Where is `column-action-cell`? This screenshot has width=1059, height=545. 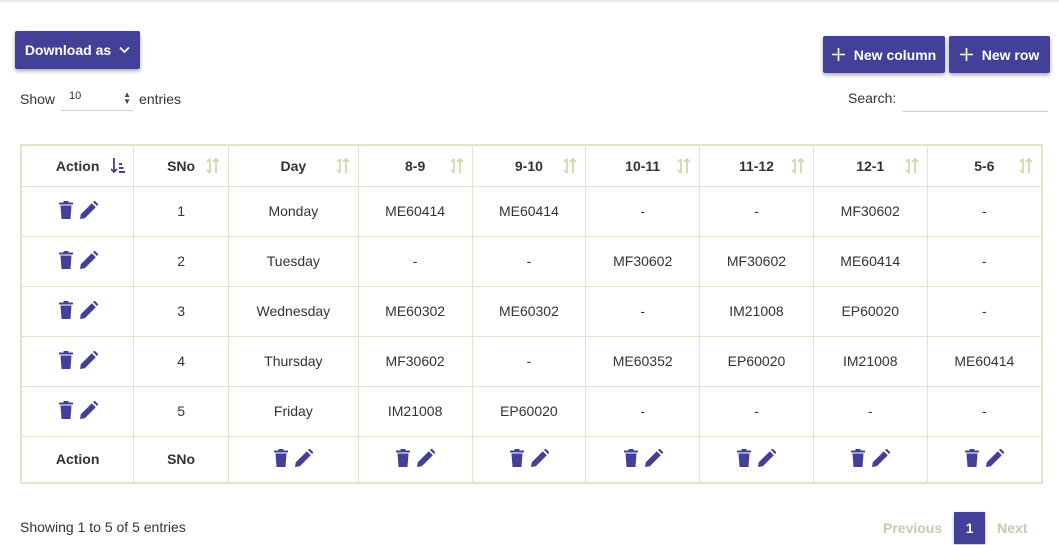
column-action-cell is located at coordinates (756, 459).